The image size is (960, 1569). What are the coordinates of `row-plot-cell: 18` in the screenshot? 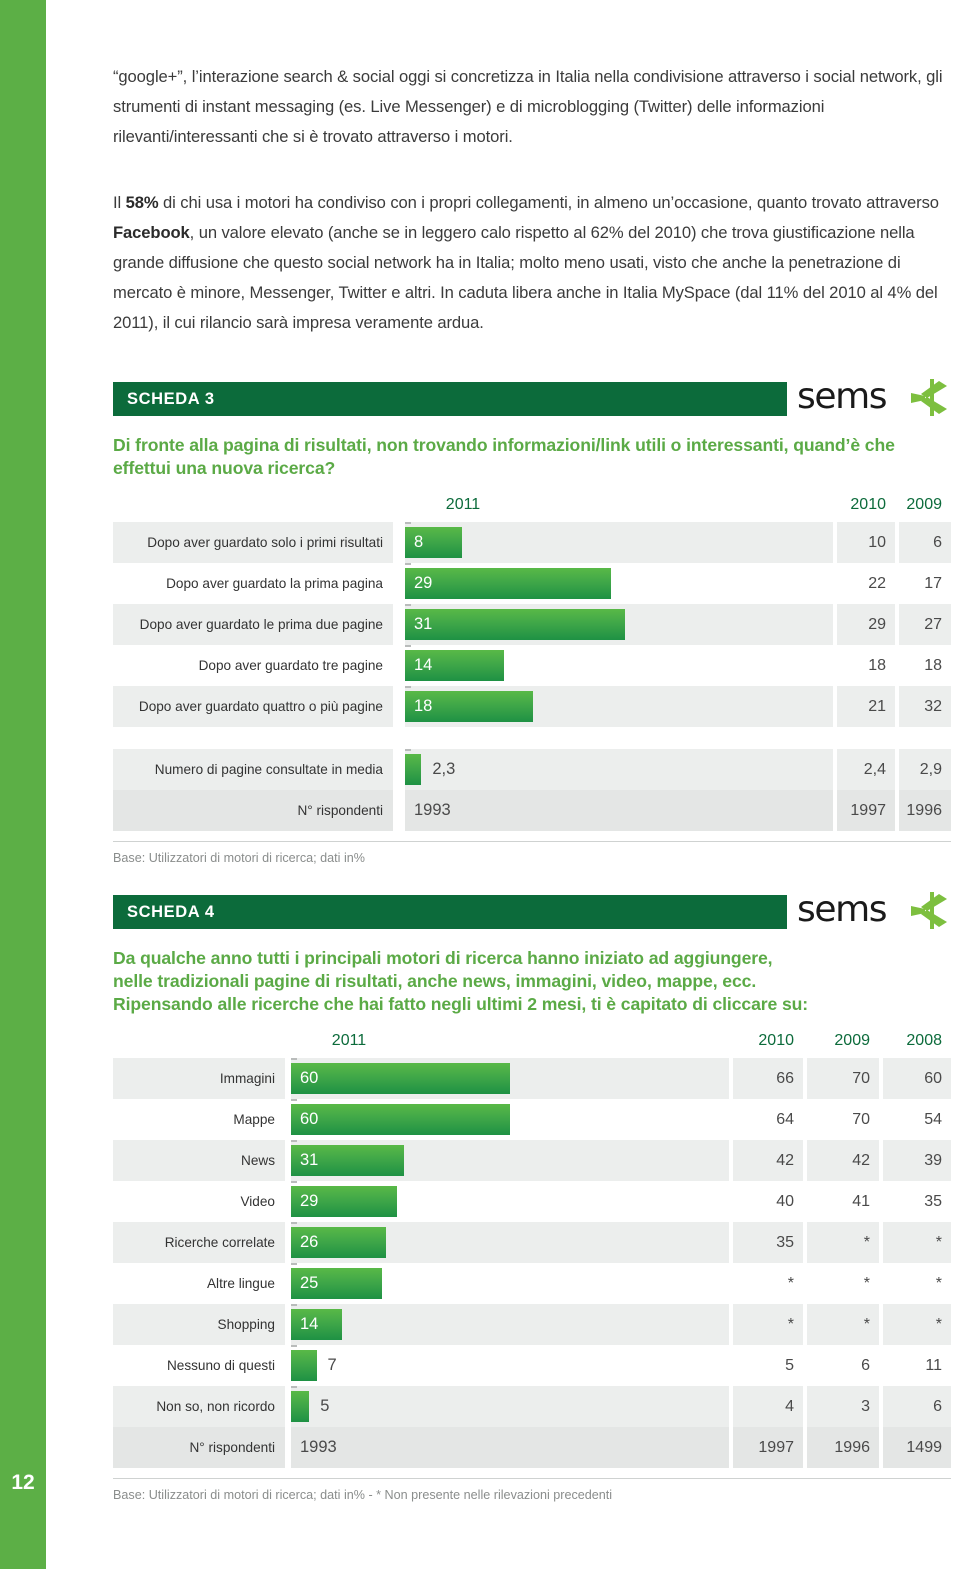 It's located at (619, 706).